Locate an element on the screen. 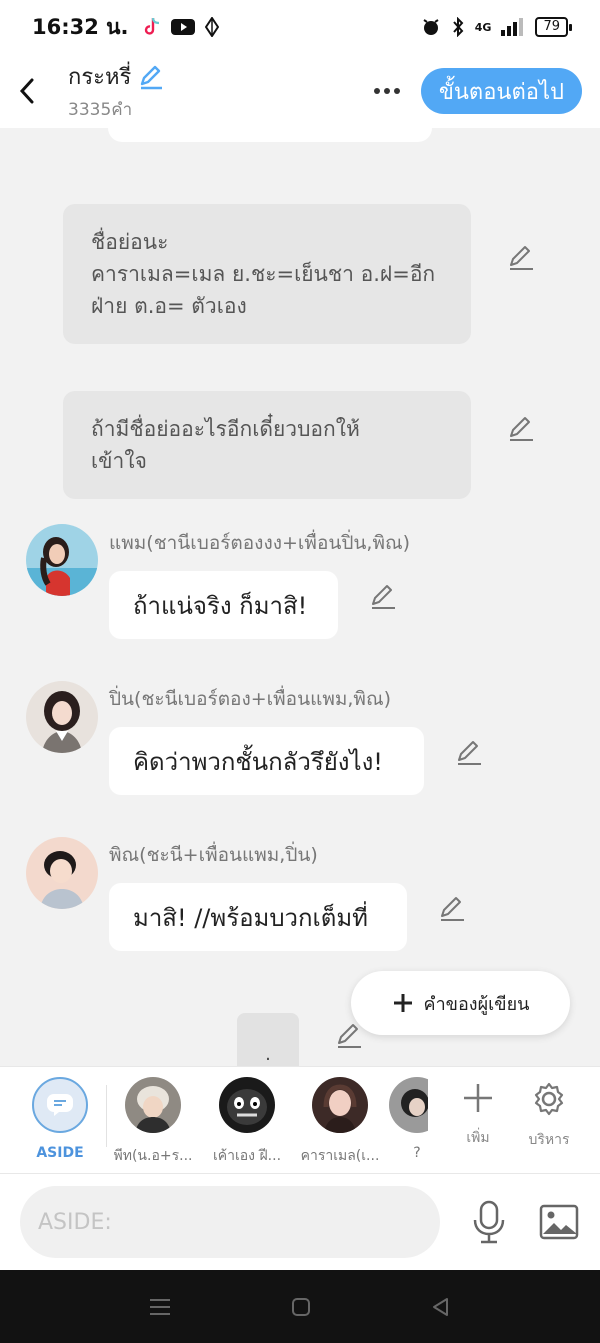 The width and height of the screenshot is (600, 1343). more-options-button is located at coordinates (387, 91).